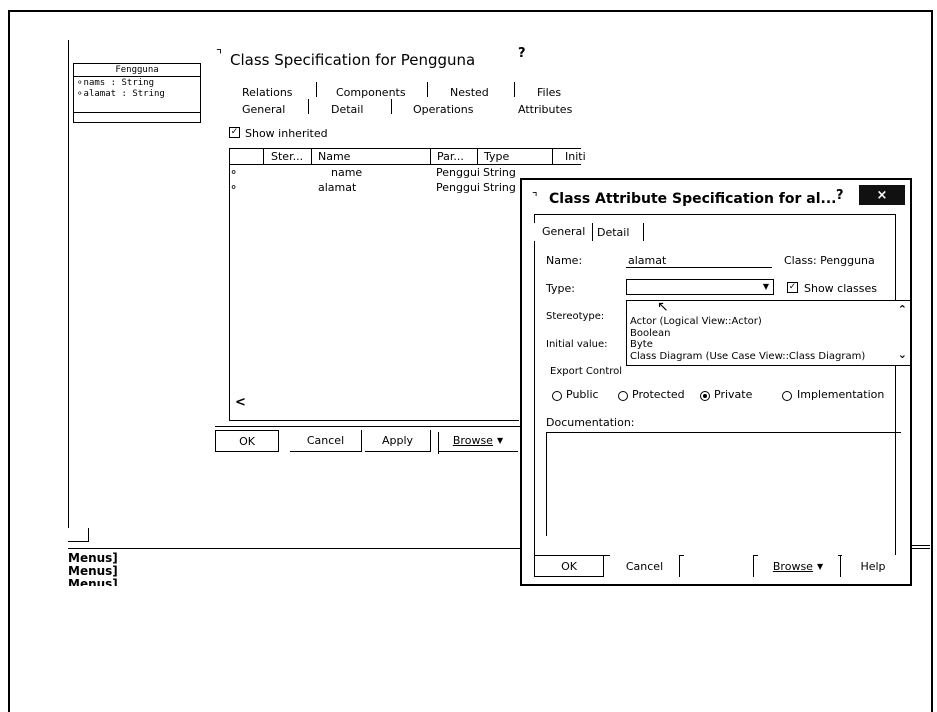 This screenshot has height=712, width=937. Describe the element at coordinates (472, 440) in the screenshot. I see `browse-button-label: Browse` at that location.